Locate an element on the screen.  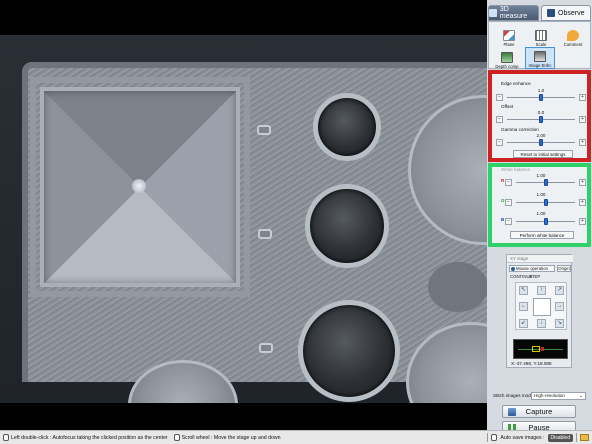
tab-observe-label: Observe is located at coordinates (571, 13).